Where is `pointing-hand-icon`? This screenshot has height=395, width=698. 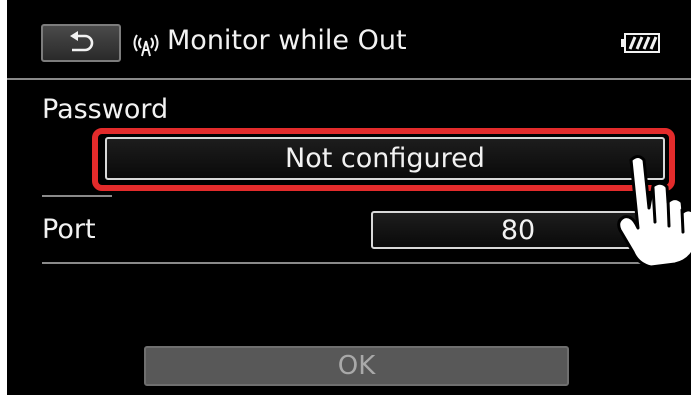
pointing-hand-icon is located at coordinates (654, 212).